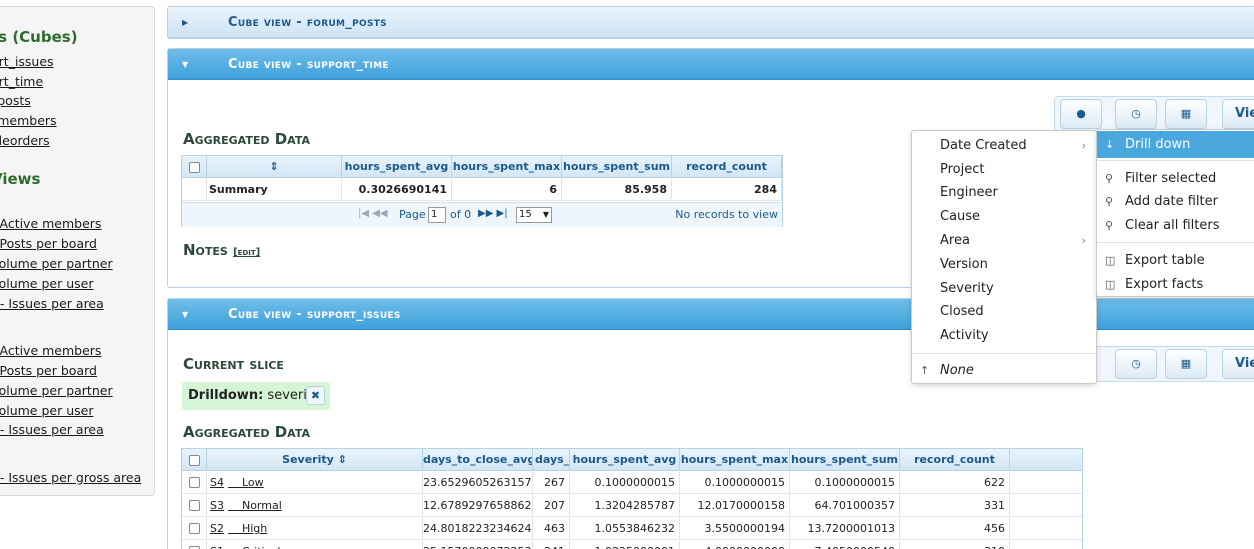 Image resolution: width=1254 pixels, height=549 pixels. I want to click on summary-value: 6, so click(507, 190).